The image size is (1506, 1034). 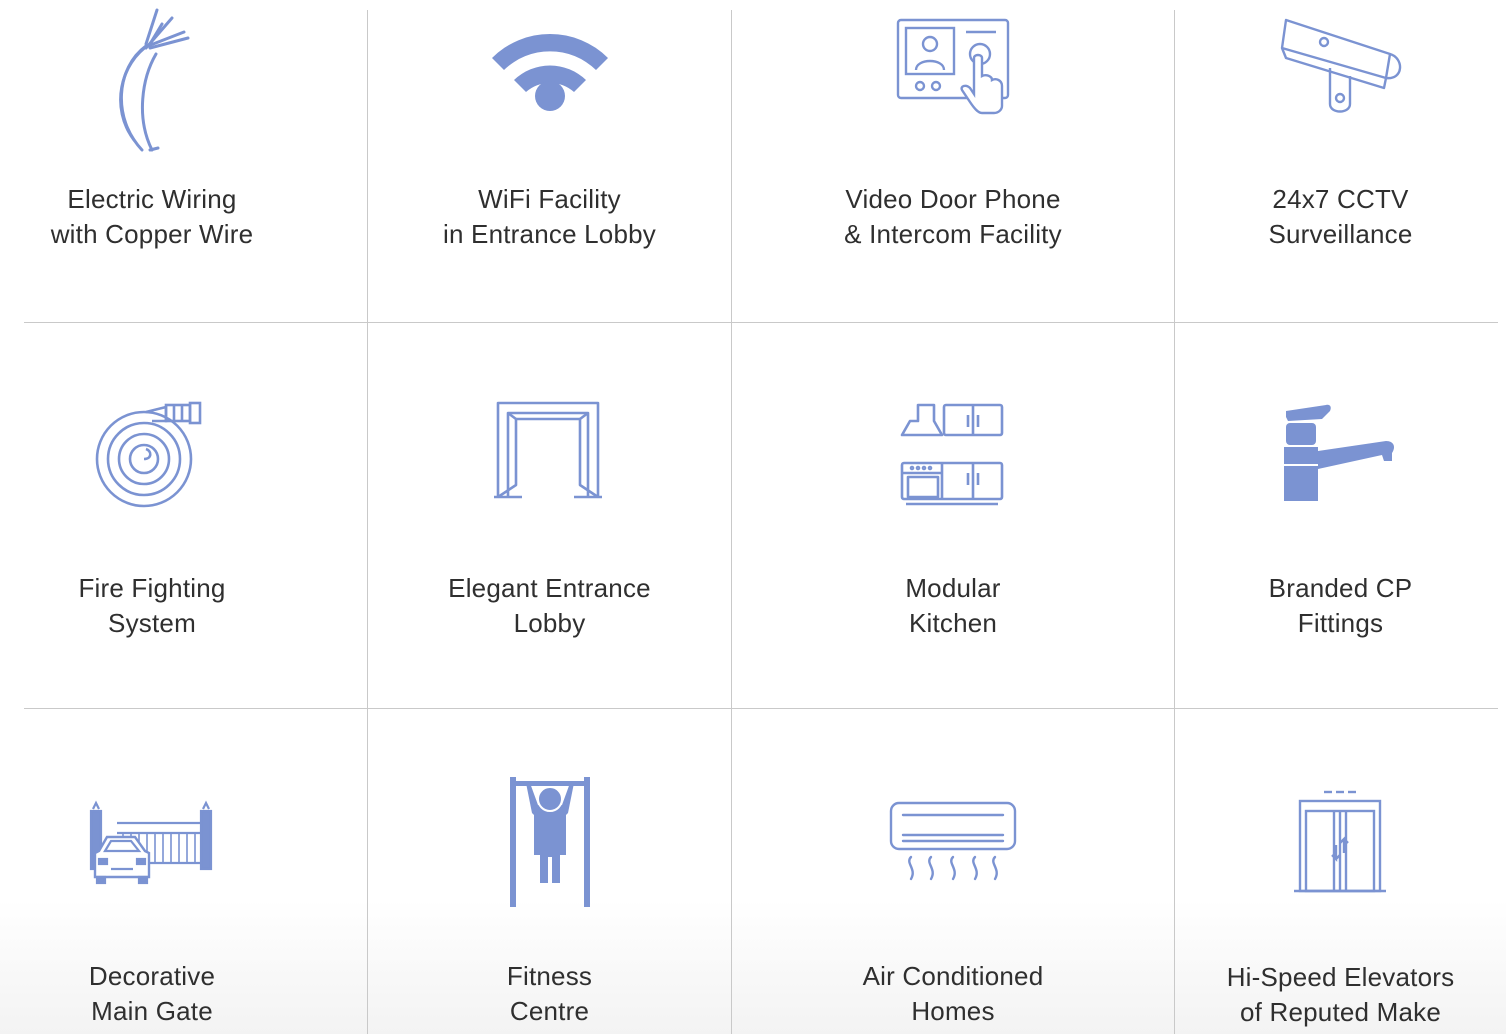 I want to click on amenity-label: Decorative Main Gate, so click(x=152, y=994).